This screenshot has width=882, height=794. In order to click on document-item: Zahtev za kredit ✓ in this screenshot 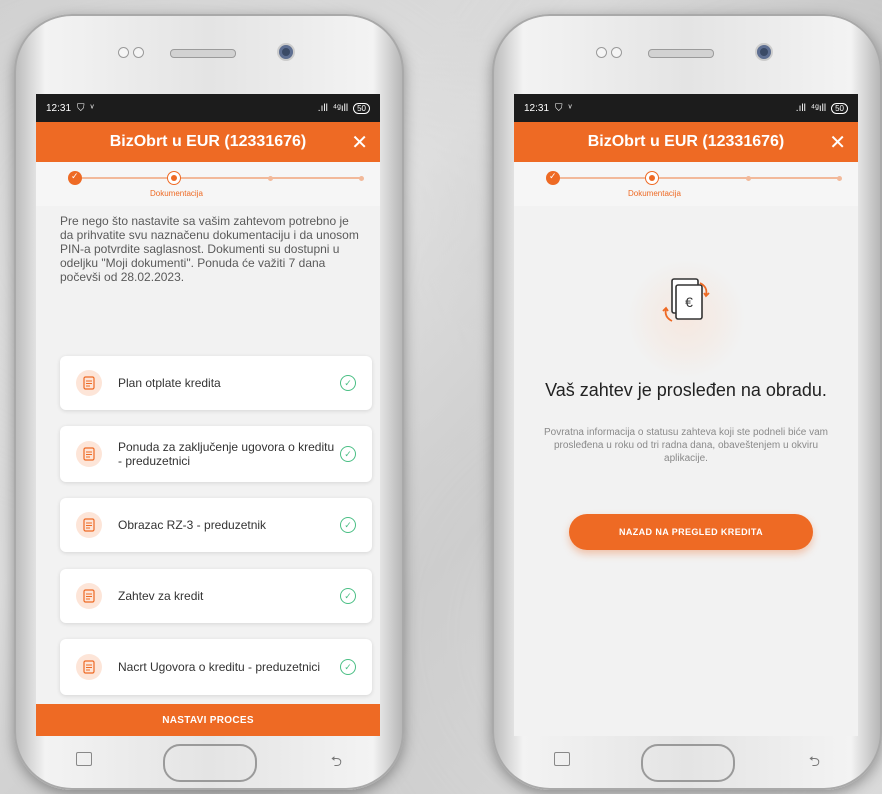, I will do `click(216, 596)`.